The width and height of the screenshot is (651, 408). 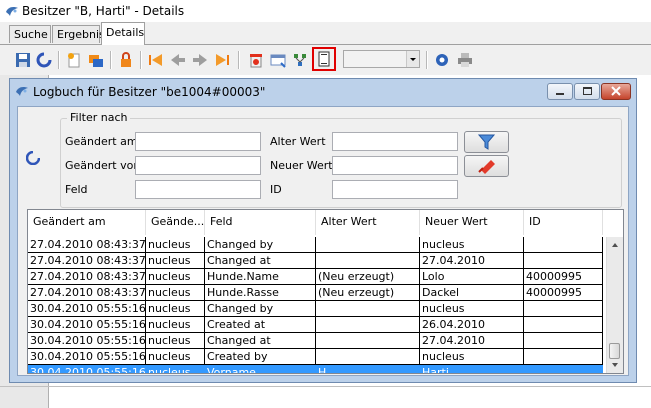 I want to click on alter-wert-input, so click(x=395, y=141).